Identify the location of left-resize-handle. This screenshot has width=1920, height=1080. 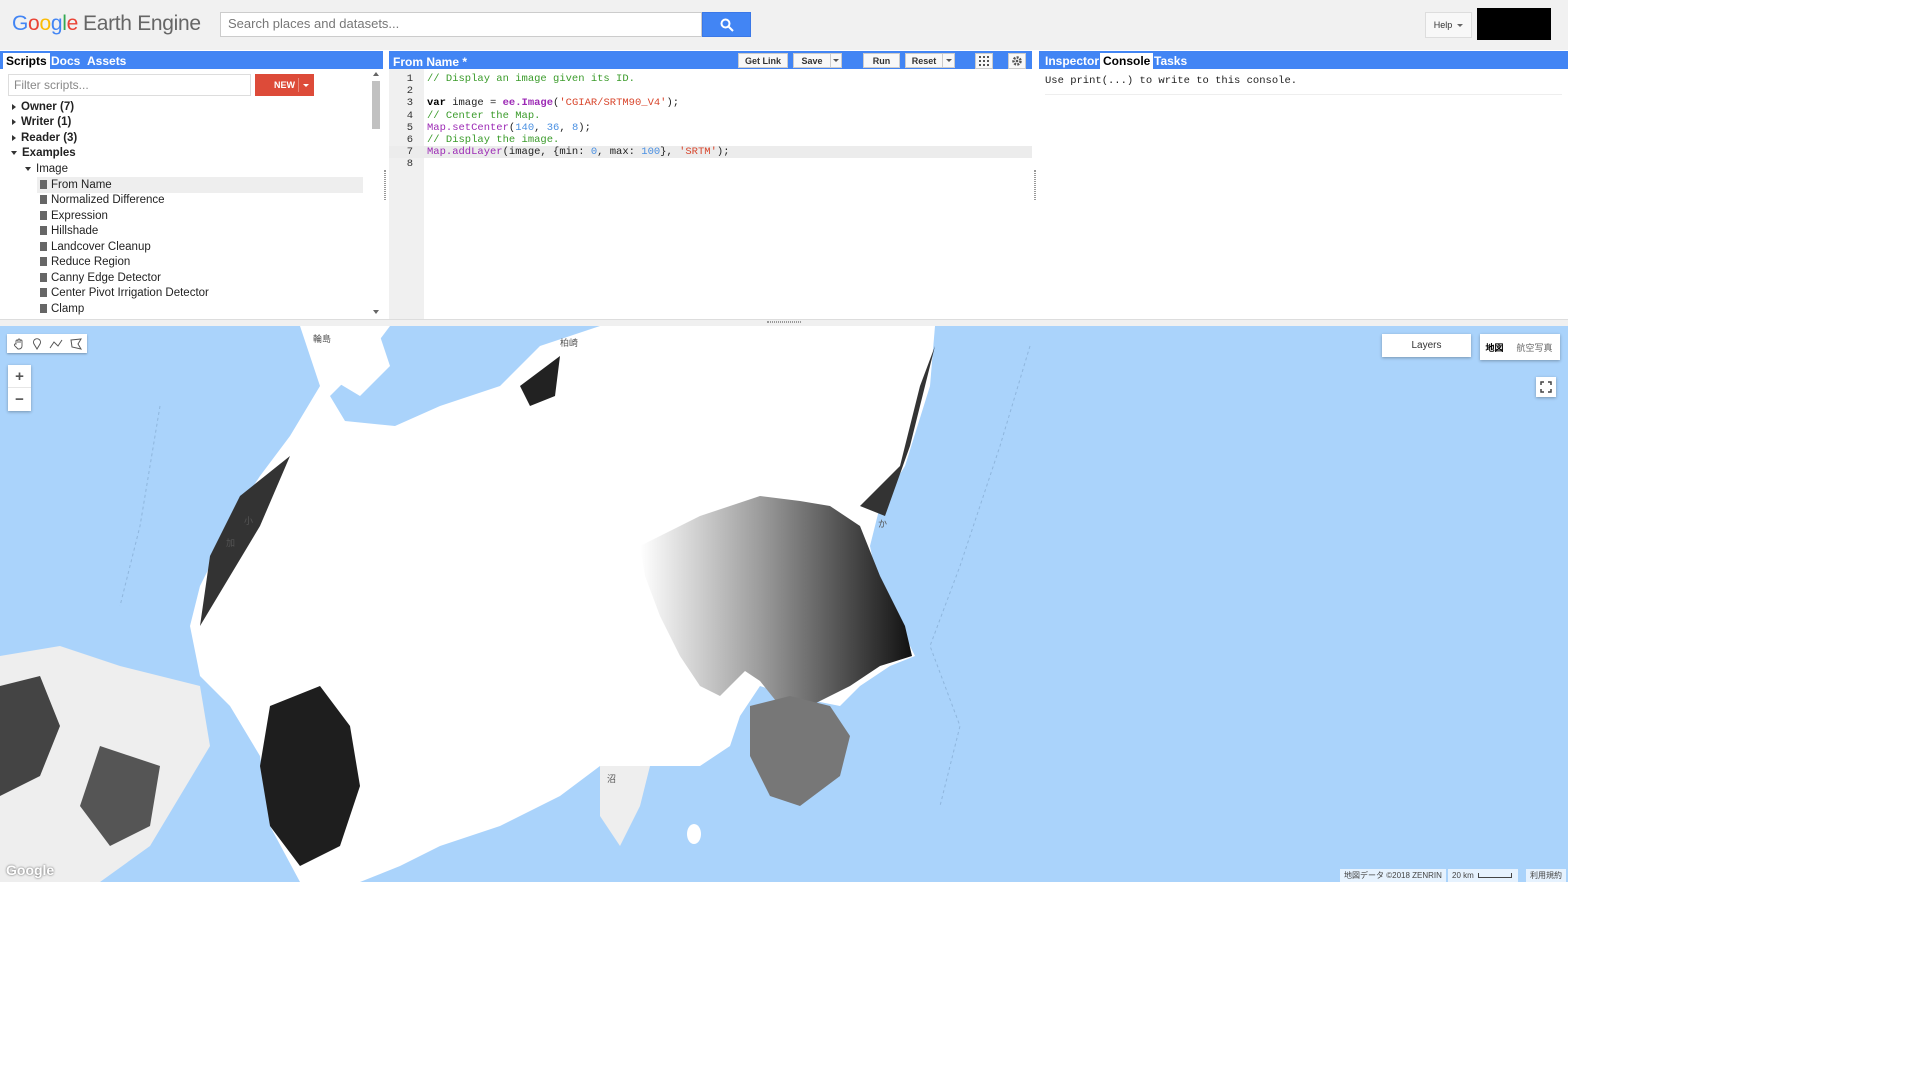
(385, 185).